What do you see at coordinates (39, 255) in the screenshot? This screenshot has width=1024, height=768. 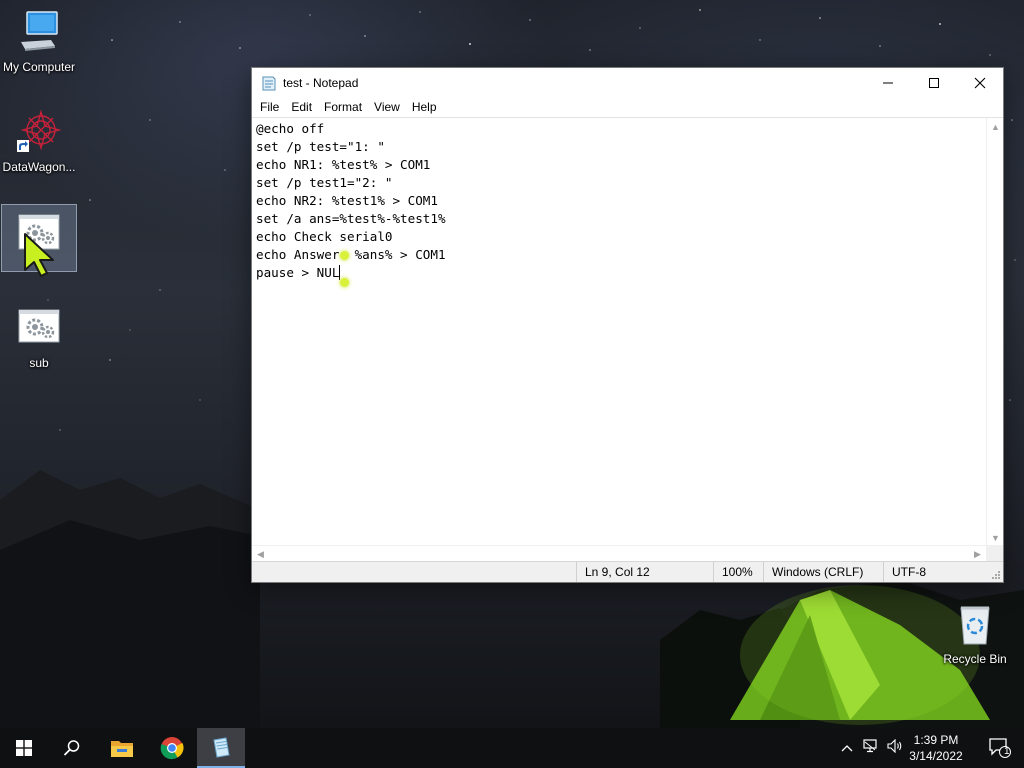 I see `mouse-cursor-icon` at bounding box center [39, 255].